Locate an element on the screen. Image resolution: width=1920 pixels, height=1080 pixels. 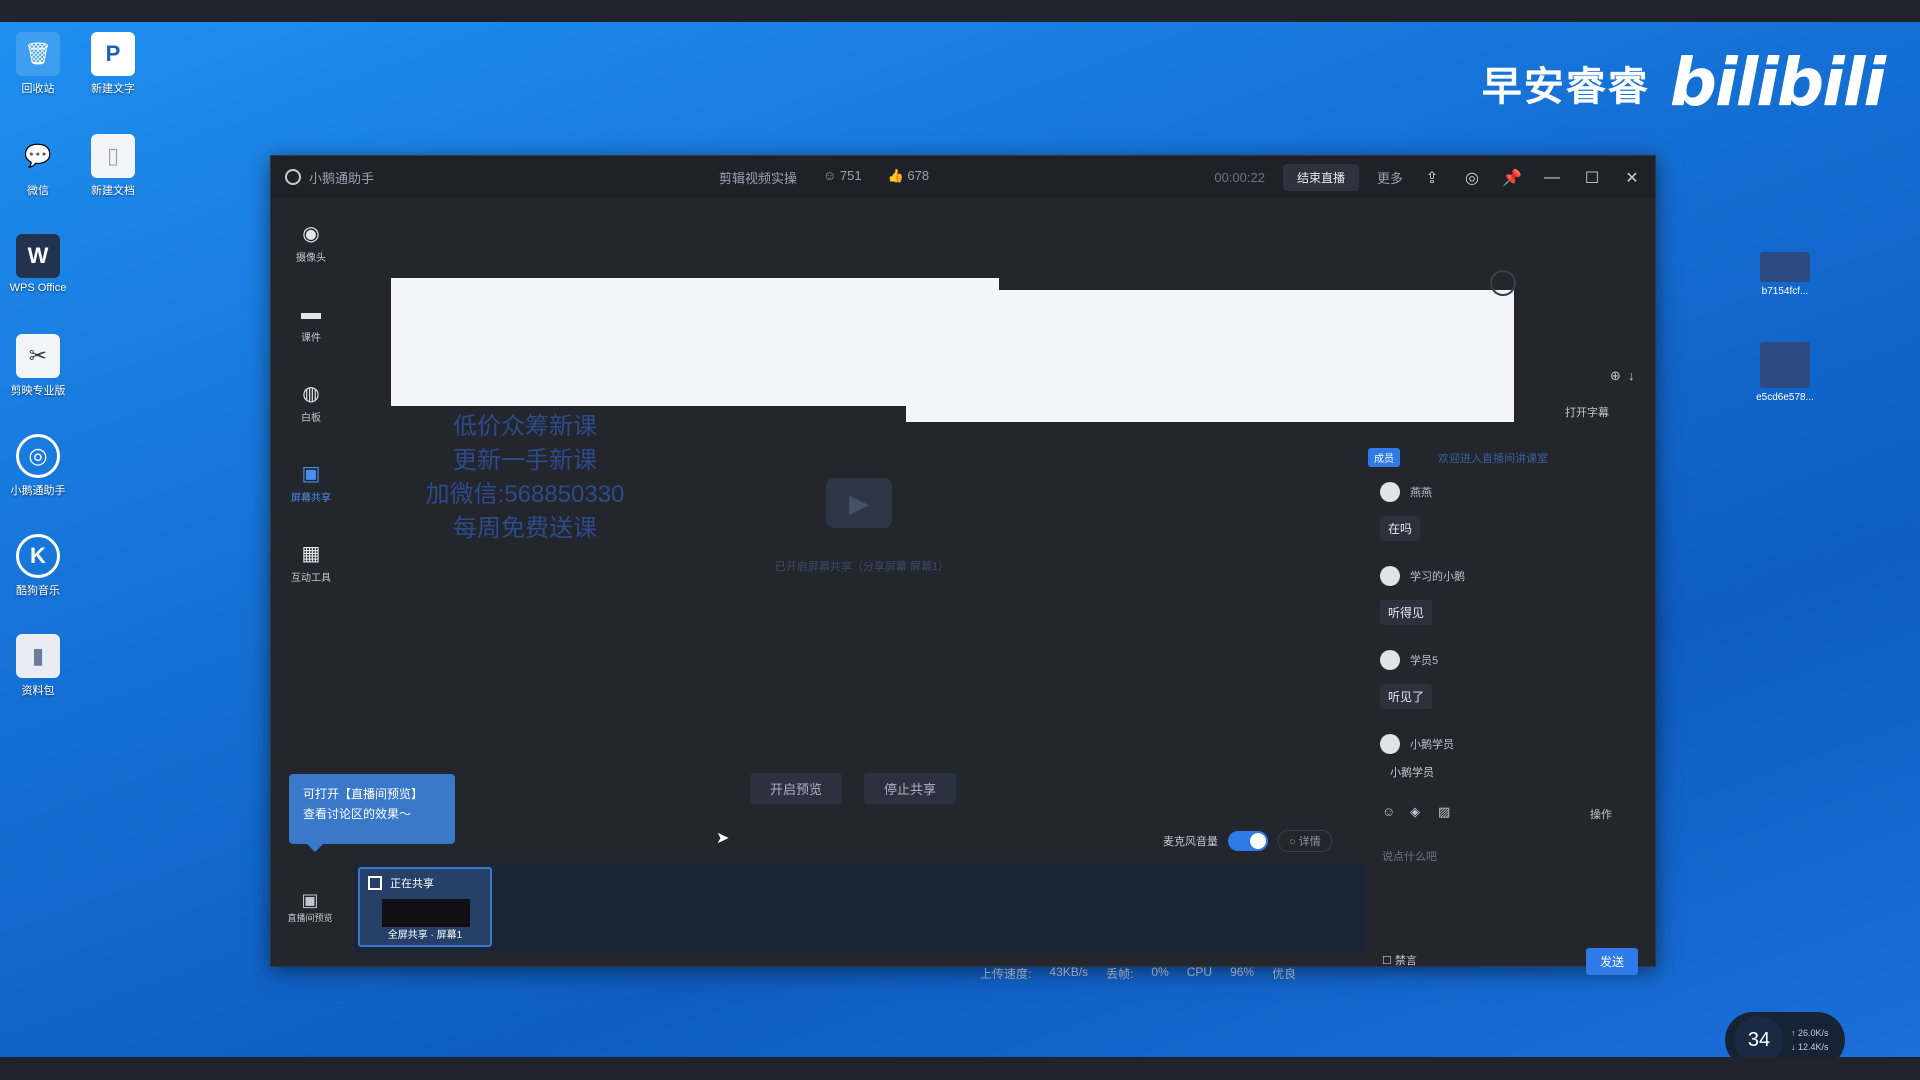
file-thumb-icon is located at coordinates (1785, 267).